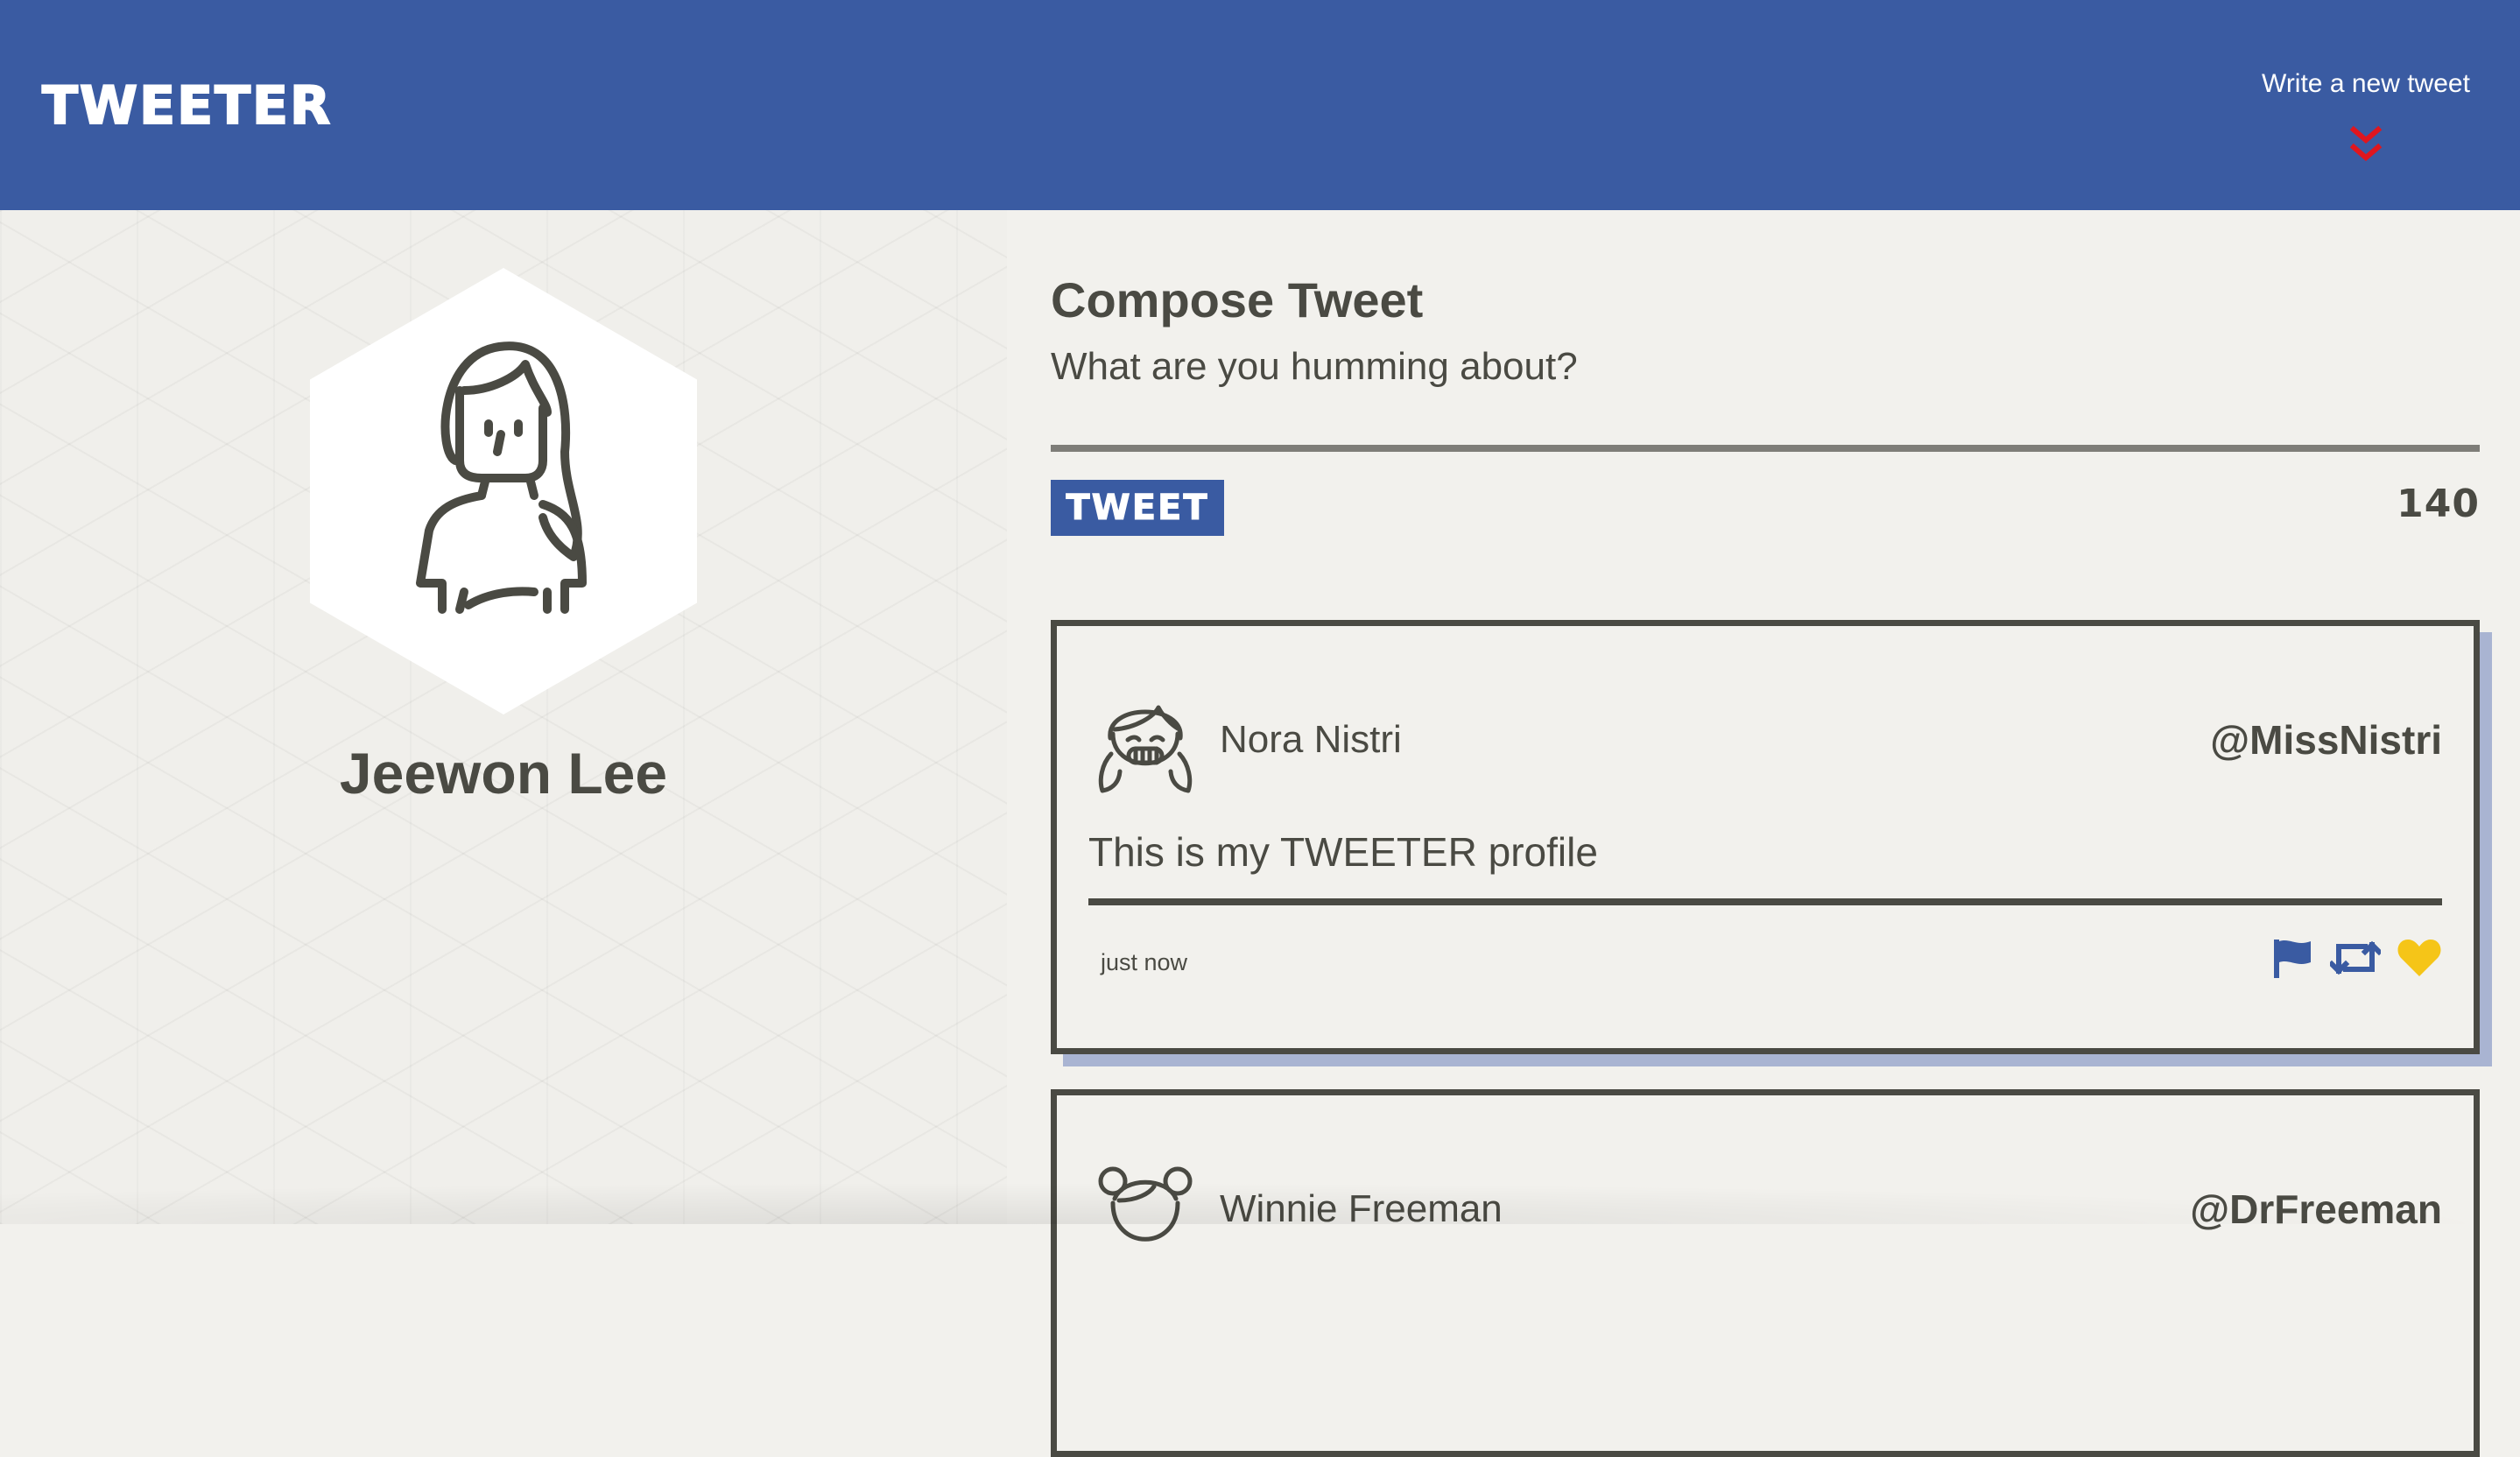 The image size is (2520, 1457). I want to click on tweet-divider, so click(1765, 901).